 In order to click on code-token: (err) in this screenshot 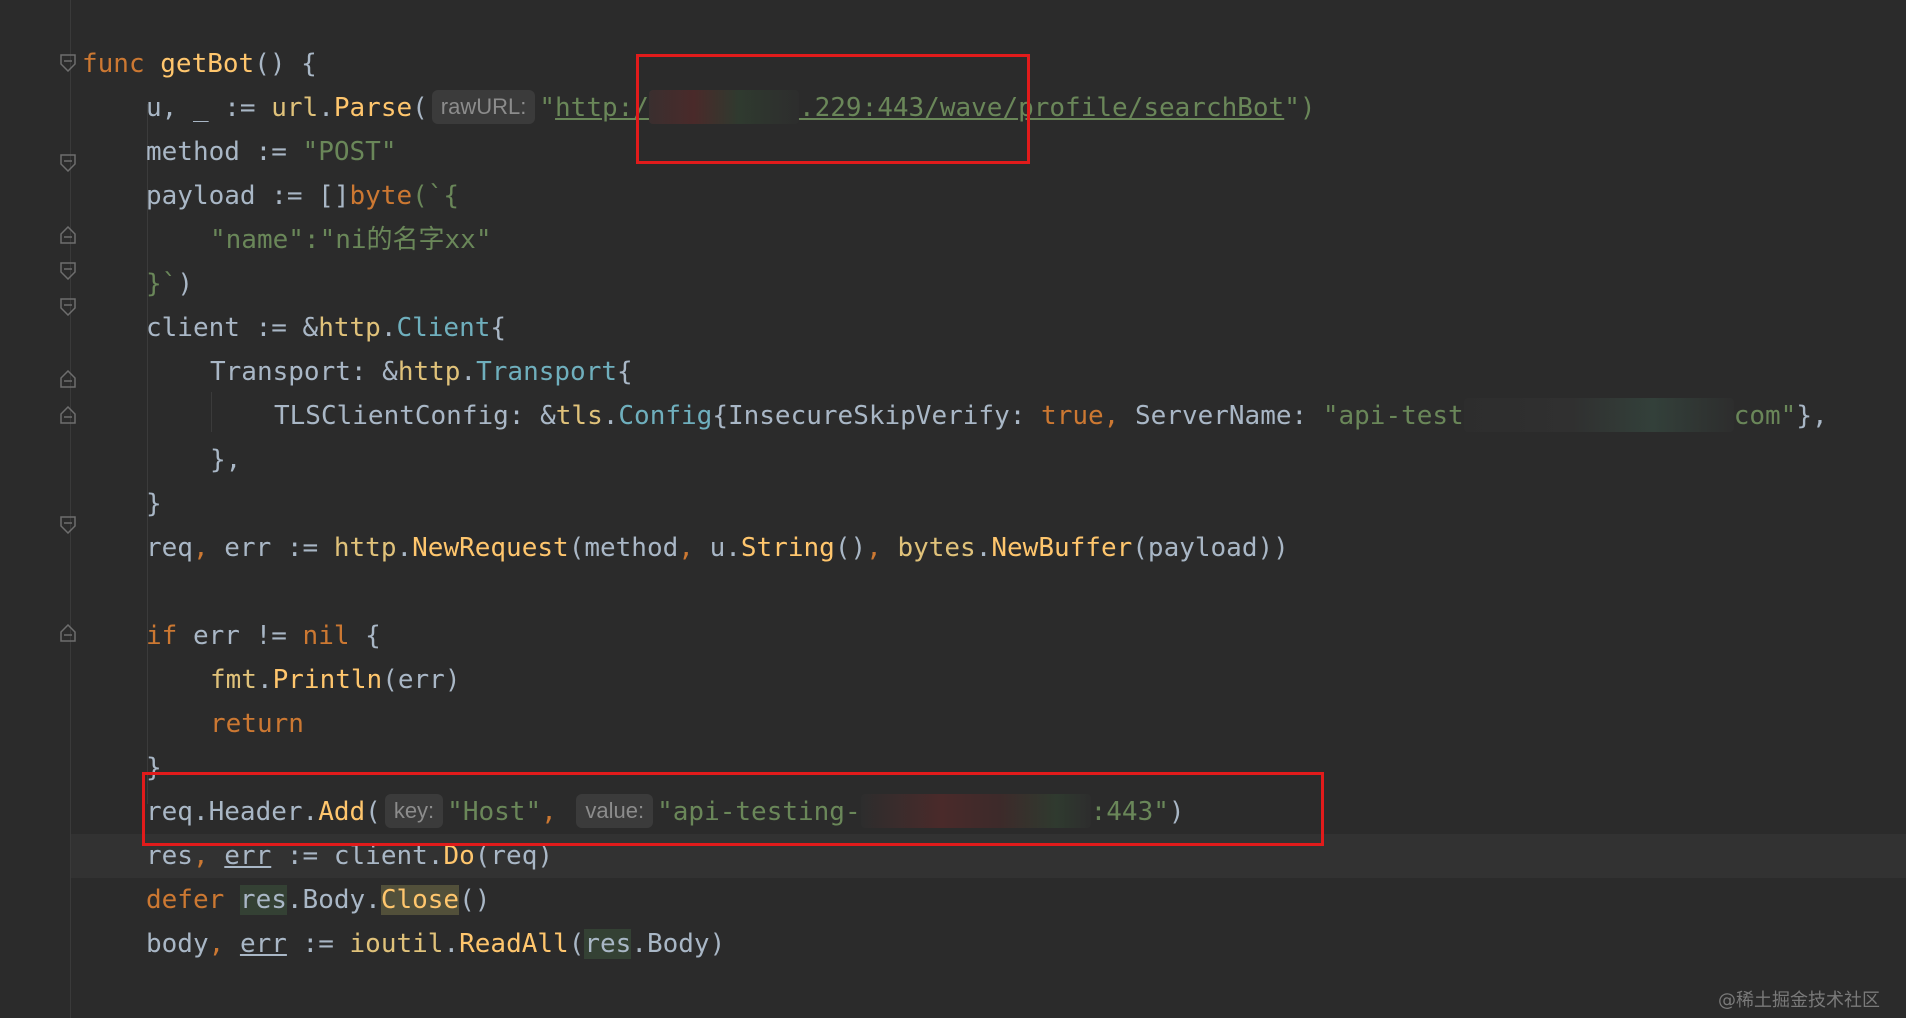, I will do `click(421, 680)`.